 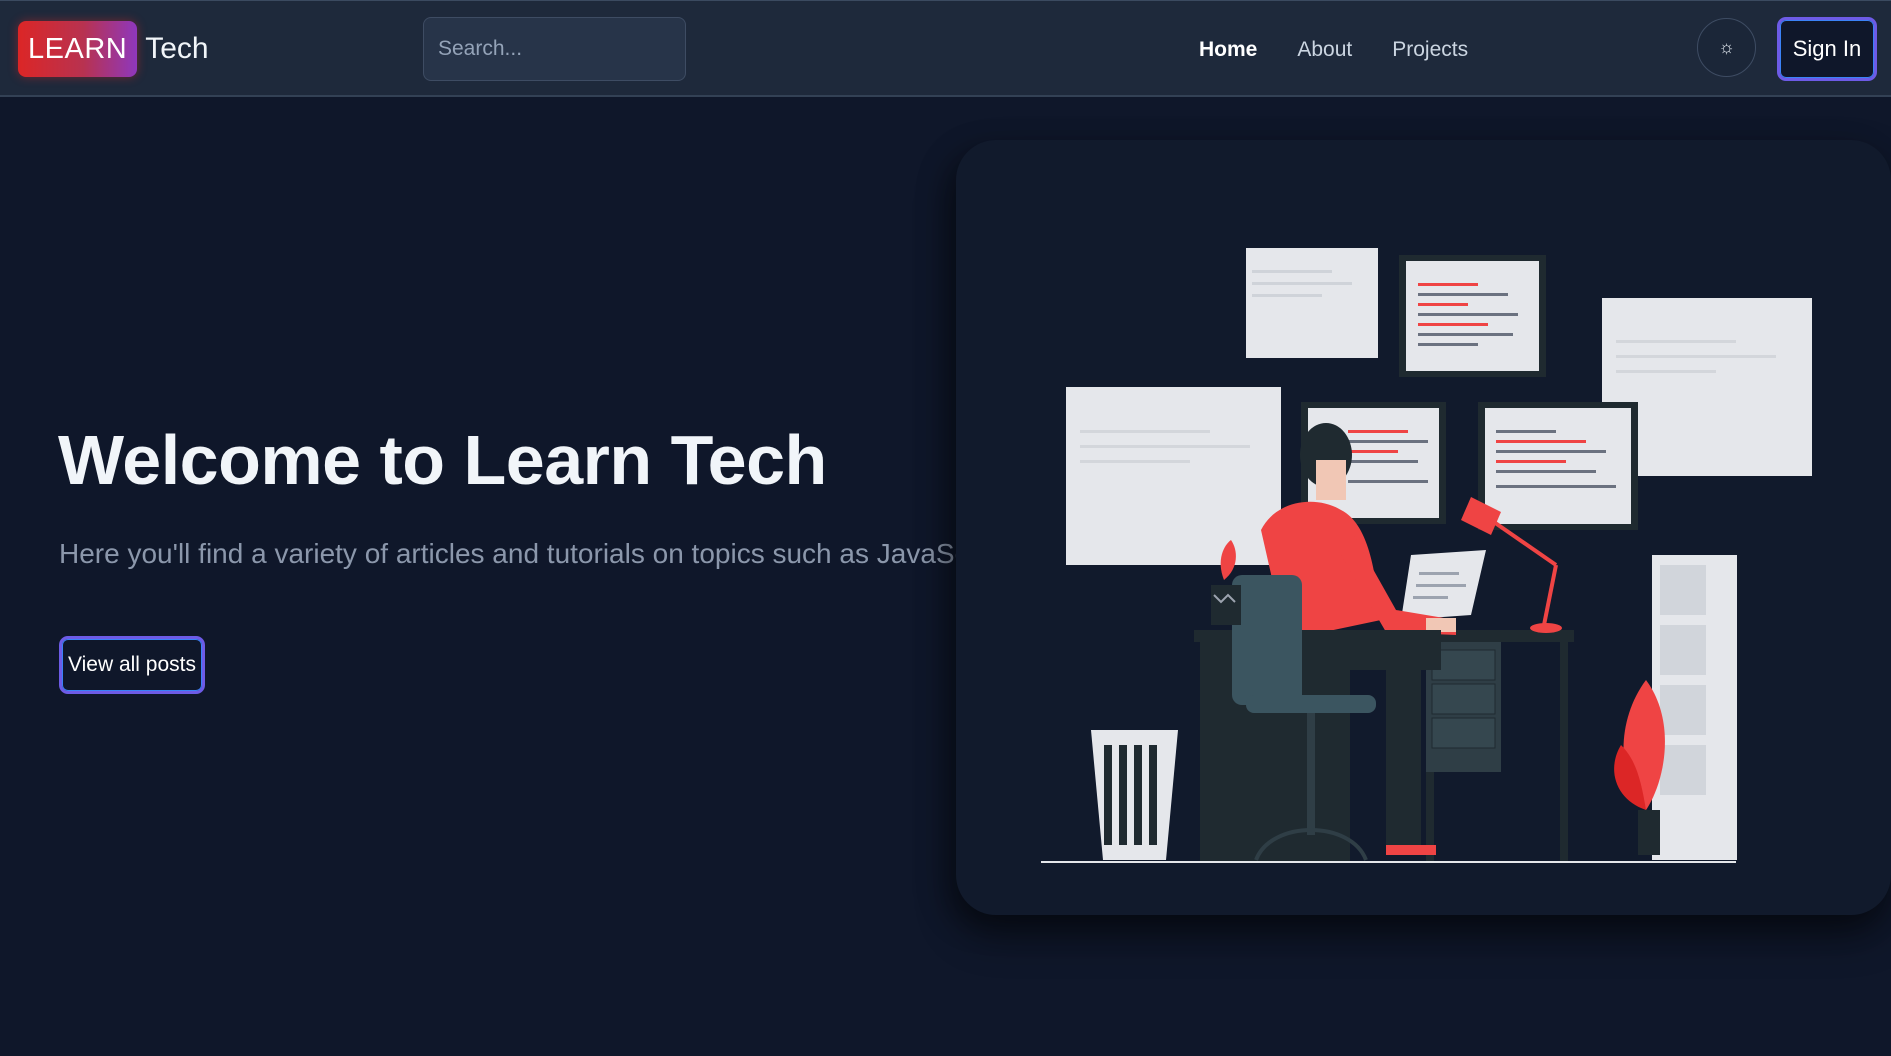 I want to click on sign-in-button: Sign In, so click(x=1827, y=49).